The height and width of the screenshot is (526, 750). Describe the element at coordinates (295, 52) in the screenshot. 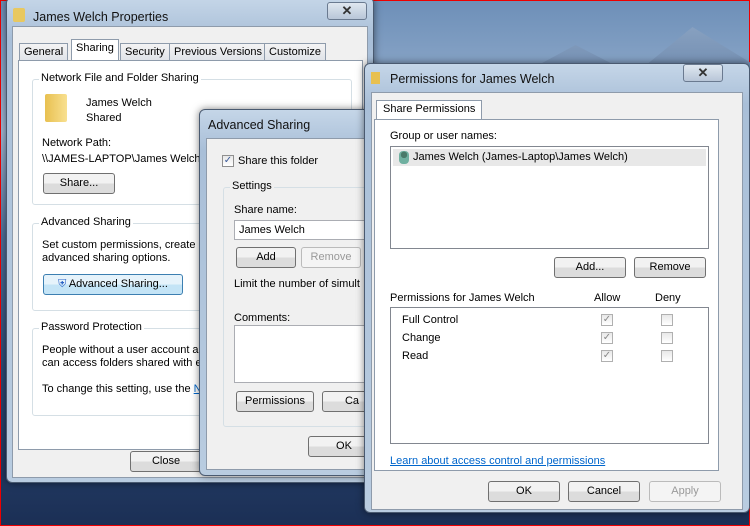

I see `tab-customize: Customize` at that location.